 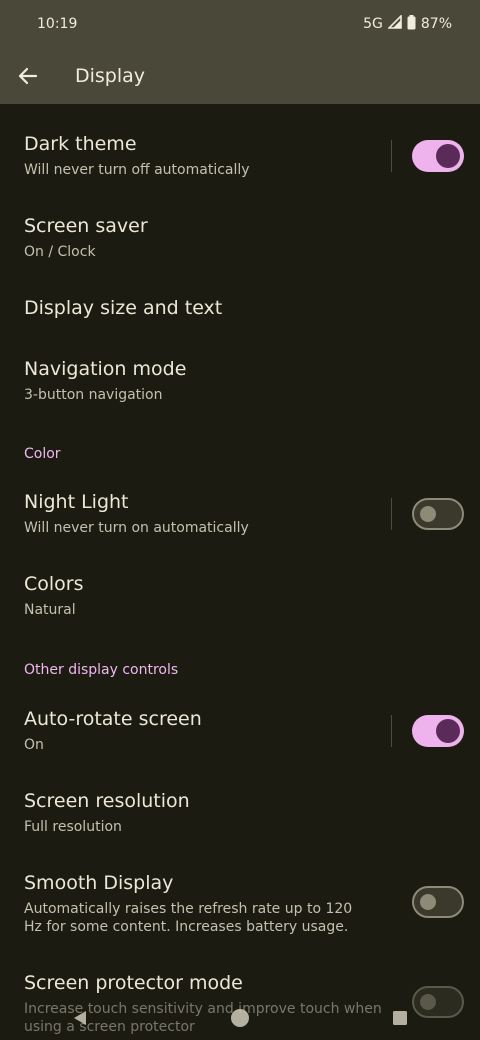 What do you see at coordinates (34, 745) in the screenshot?
I see `auto-rotate-summary: On` at bounding box center [34, 745].